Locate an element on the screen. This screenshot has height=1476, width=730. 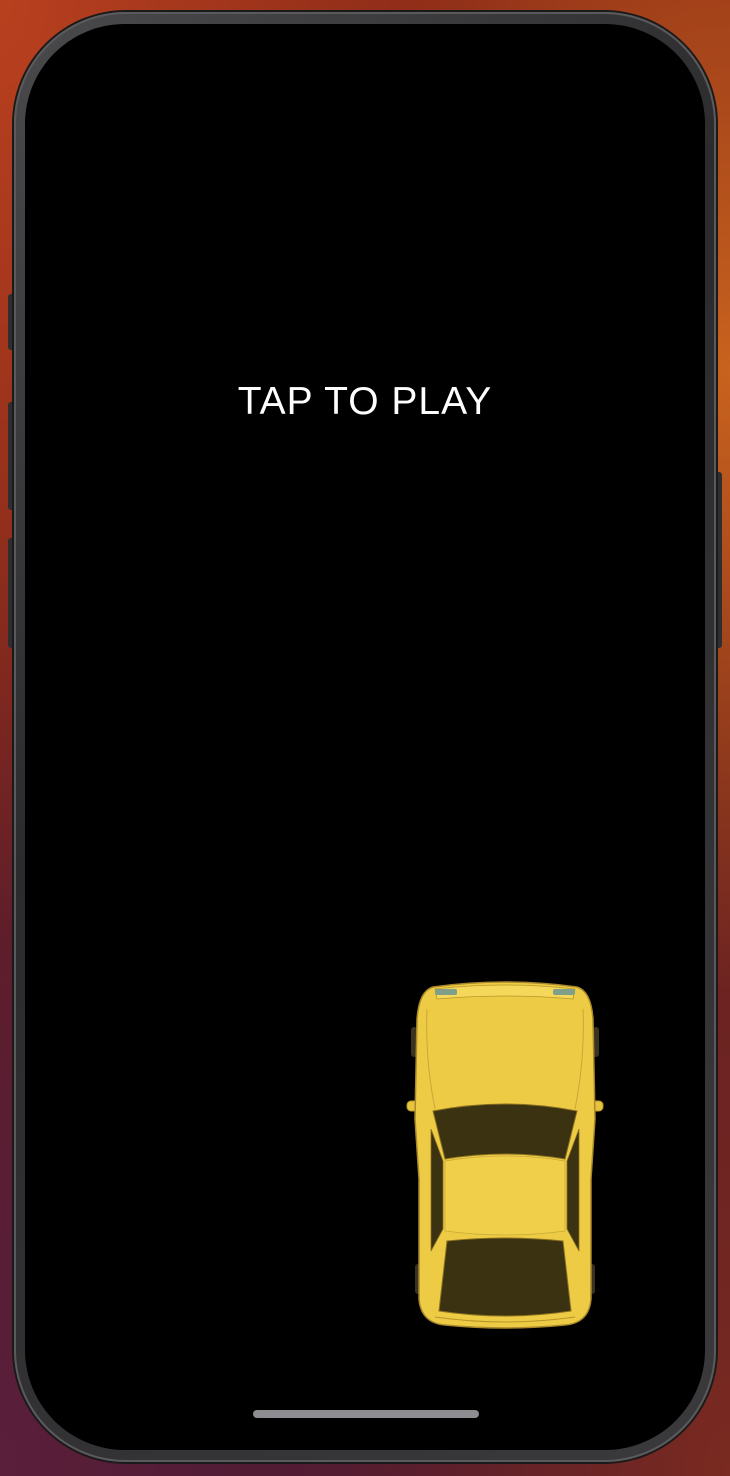
player-car-icon is located at coordinates (505, 1155).